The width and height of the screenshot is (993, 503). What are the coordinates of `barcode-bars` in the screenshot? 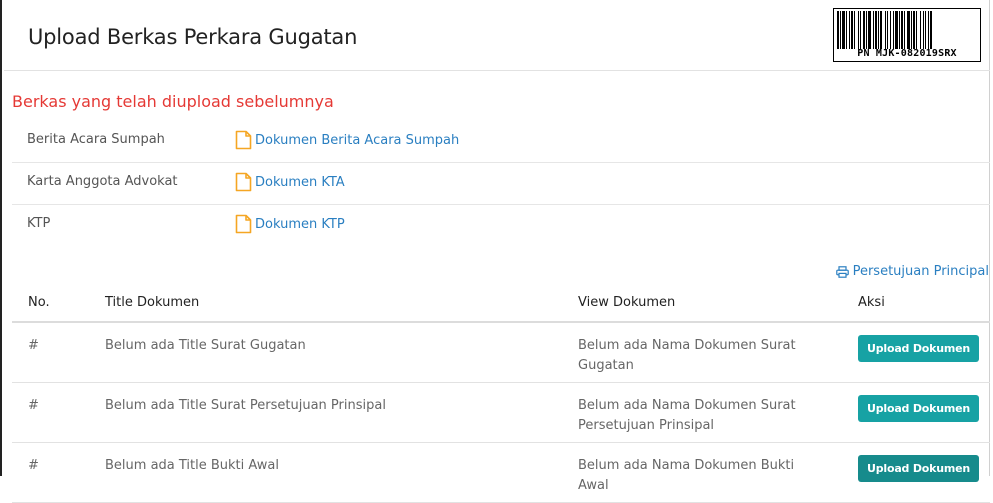 It's located at (884, 30).